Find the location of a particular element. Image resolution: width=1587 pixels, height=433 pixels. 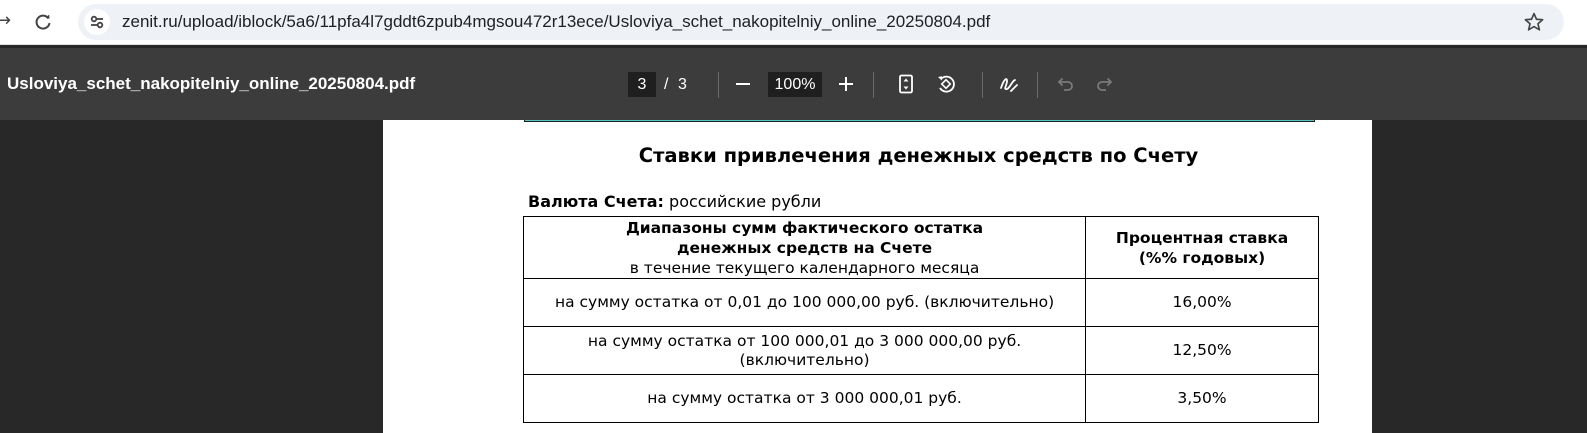

site-info-button is located at coordinates (97, 22).